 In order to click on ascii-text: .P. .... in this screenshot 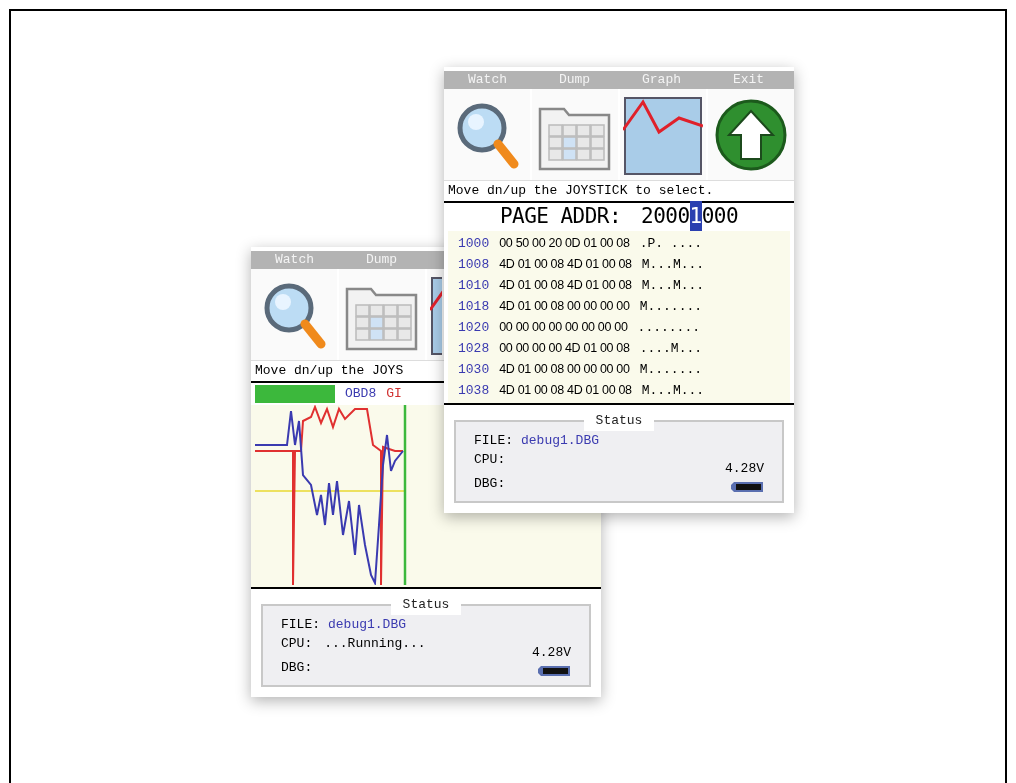, I will do `click(671, 244)`.